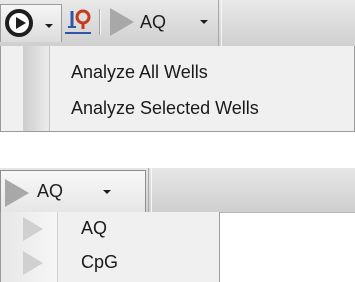 The width and height of the screenshot is (355, 282). What do you see at coordinates (99, 262) in the screenshot?
I see `menu-item-cpg: CpG` at bounding box center [99, 262].